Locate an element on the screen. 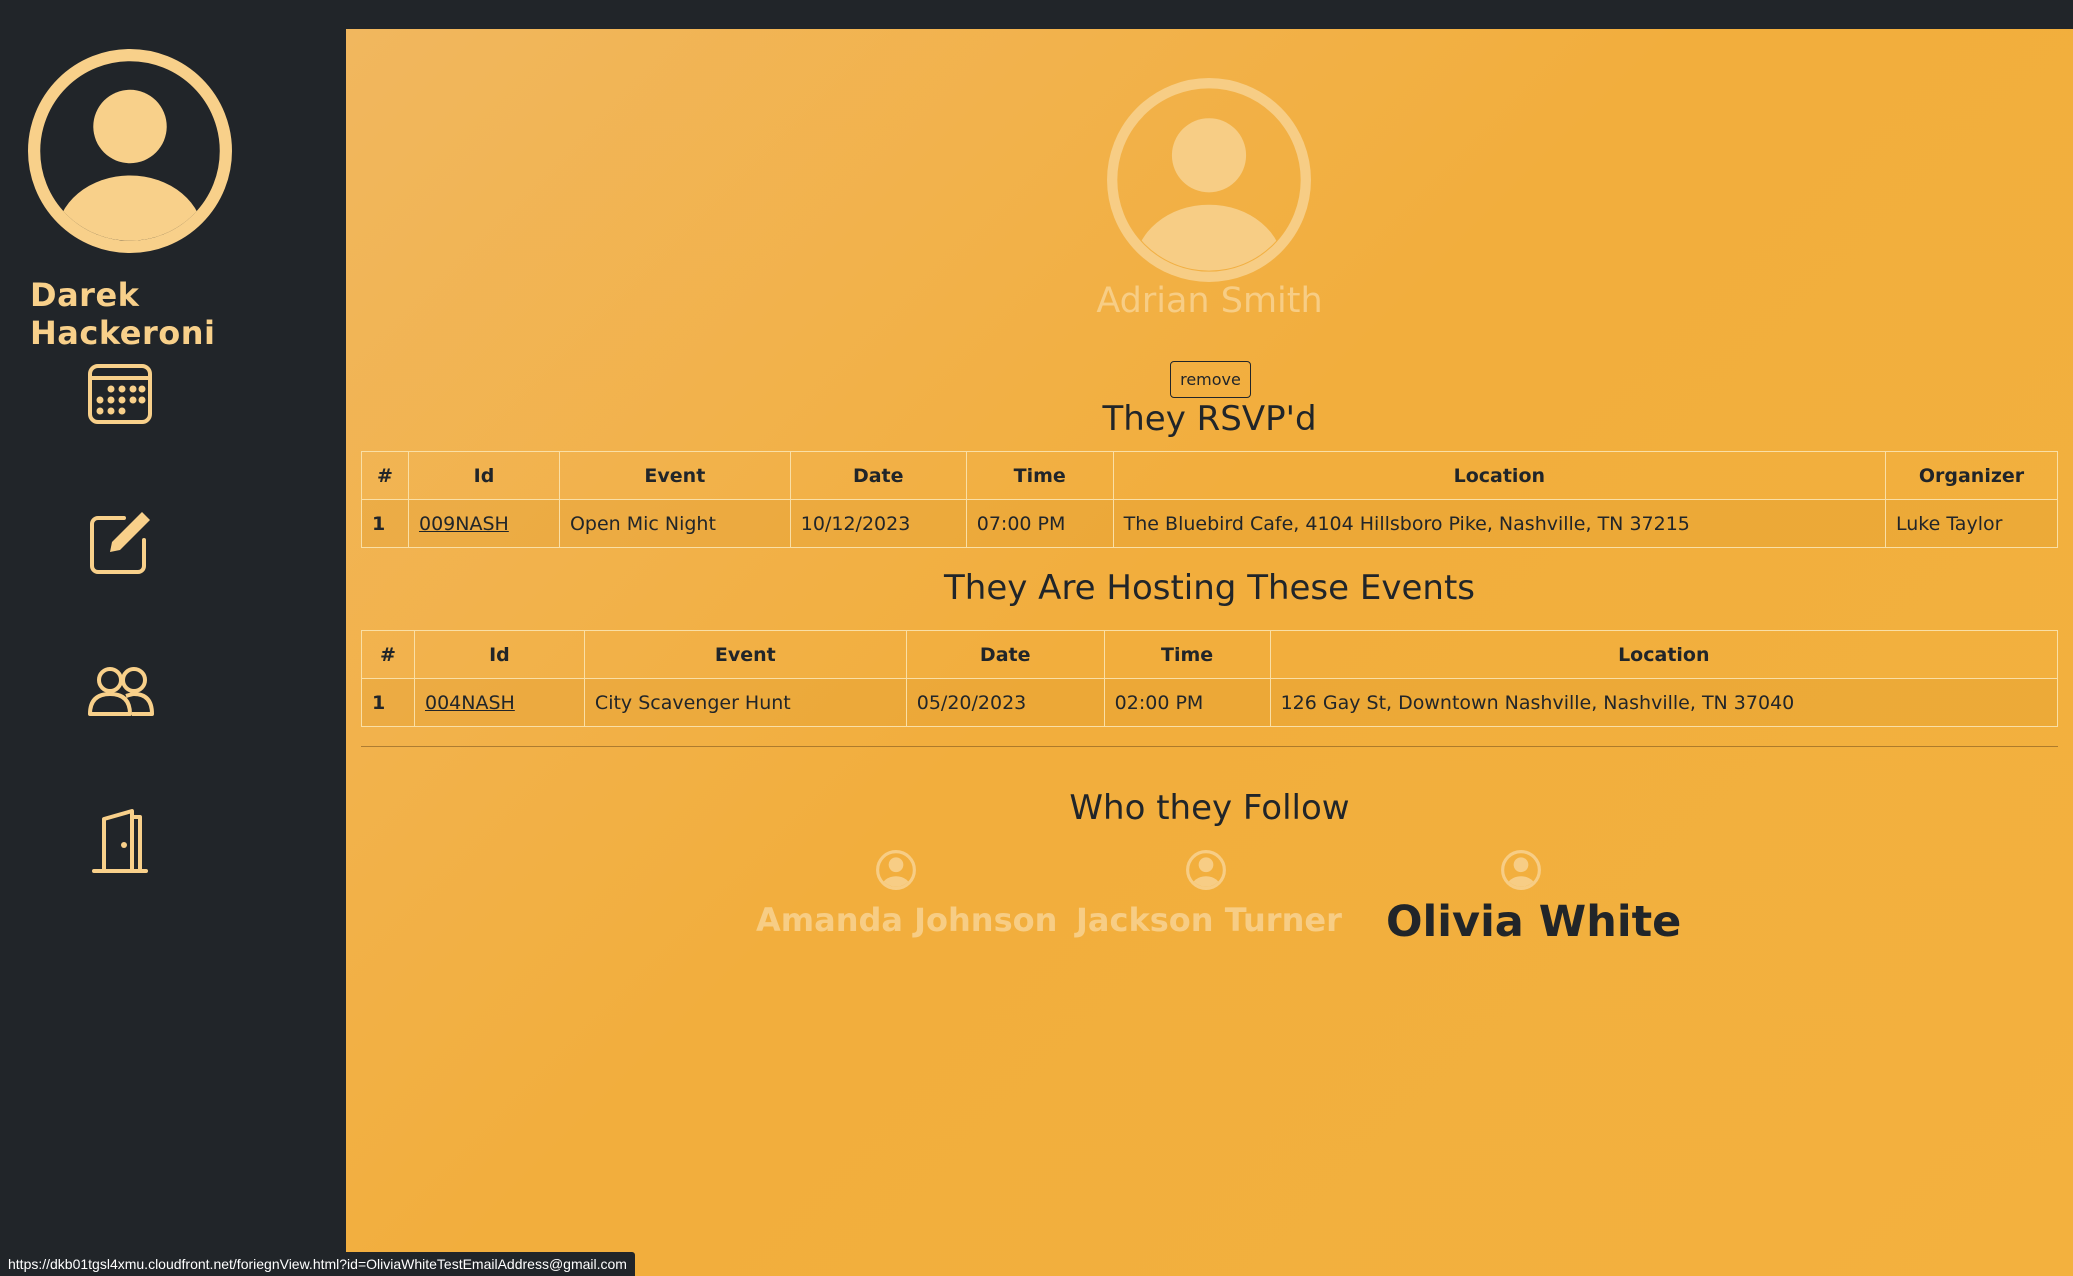 This screenshot has height=1276, width=2073. follow-item-jackson-turner: Jackson Turner is located at coordinates (1209, 894).